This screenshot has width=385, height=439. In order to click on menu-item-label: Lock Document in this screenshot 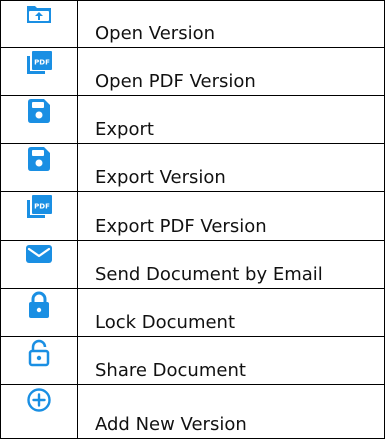, I will do `click(231, 312)`.